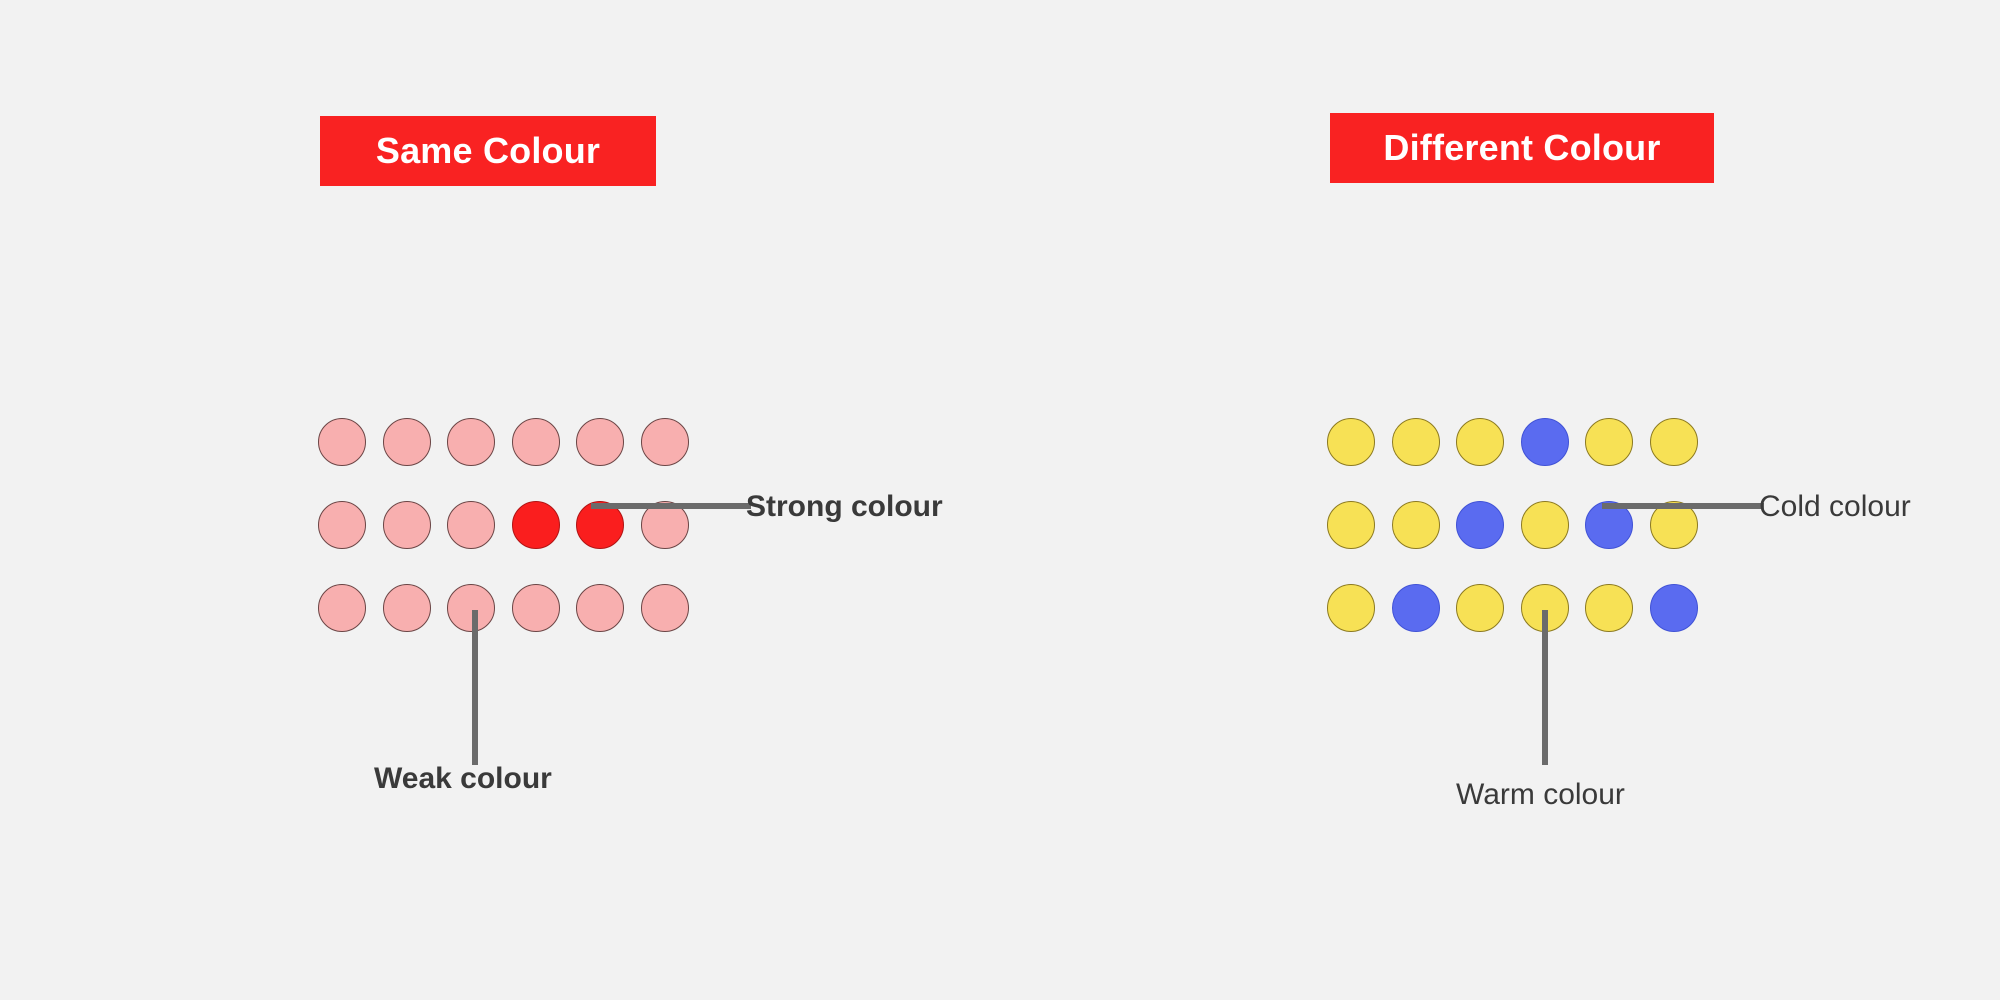  Describe the element at coordinates (406, 525) in the screenshot. I see `dot-weak-r2-c2` at that location.